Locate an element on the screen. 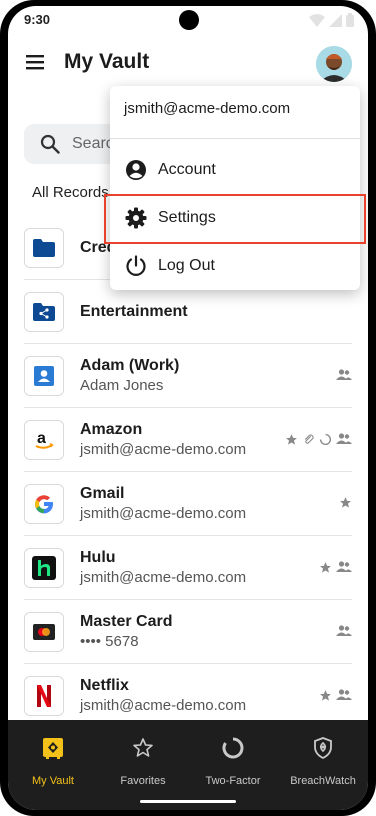  gear-icon is located at coordinates (136, 218).